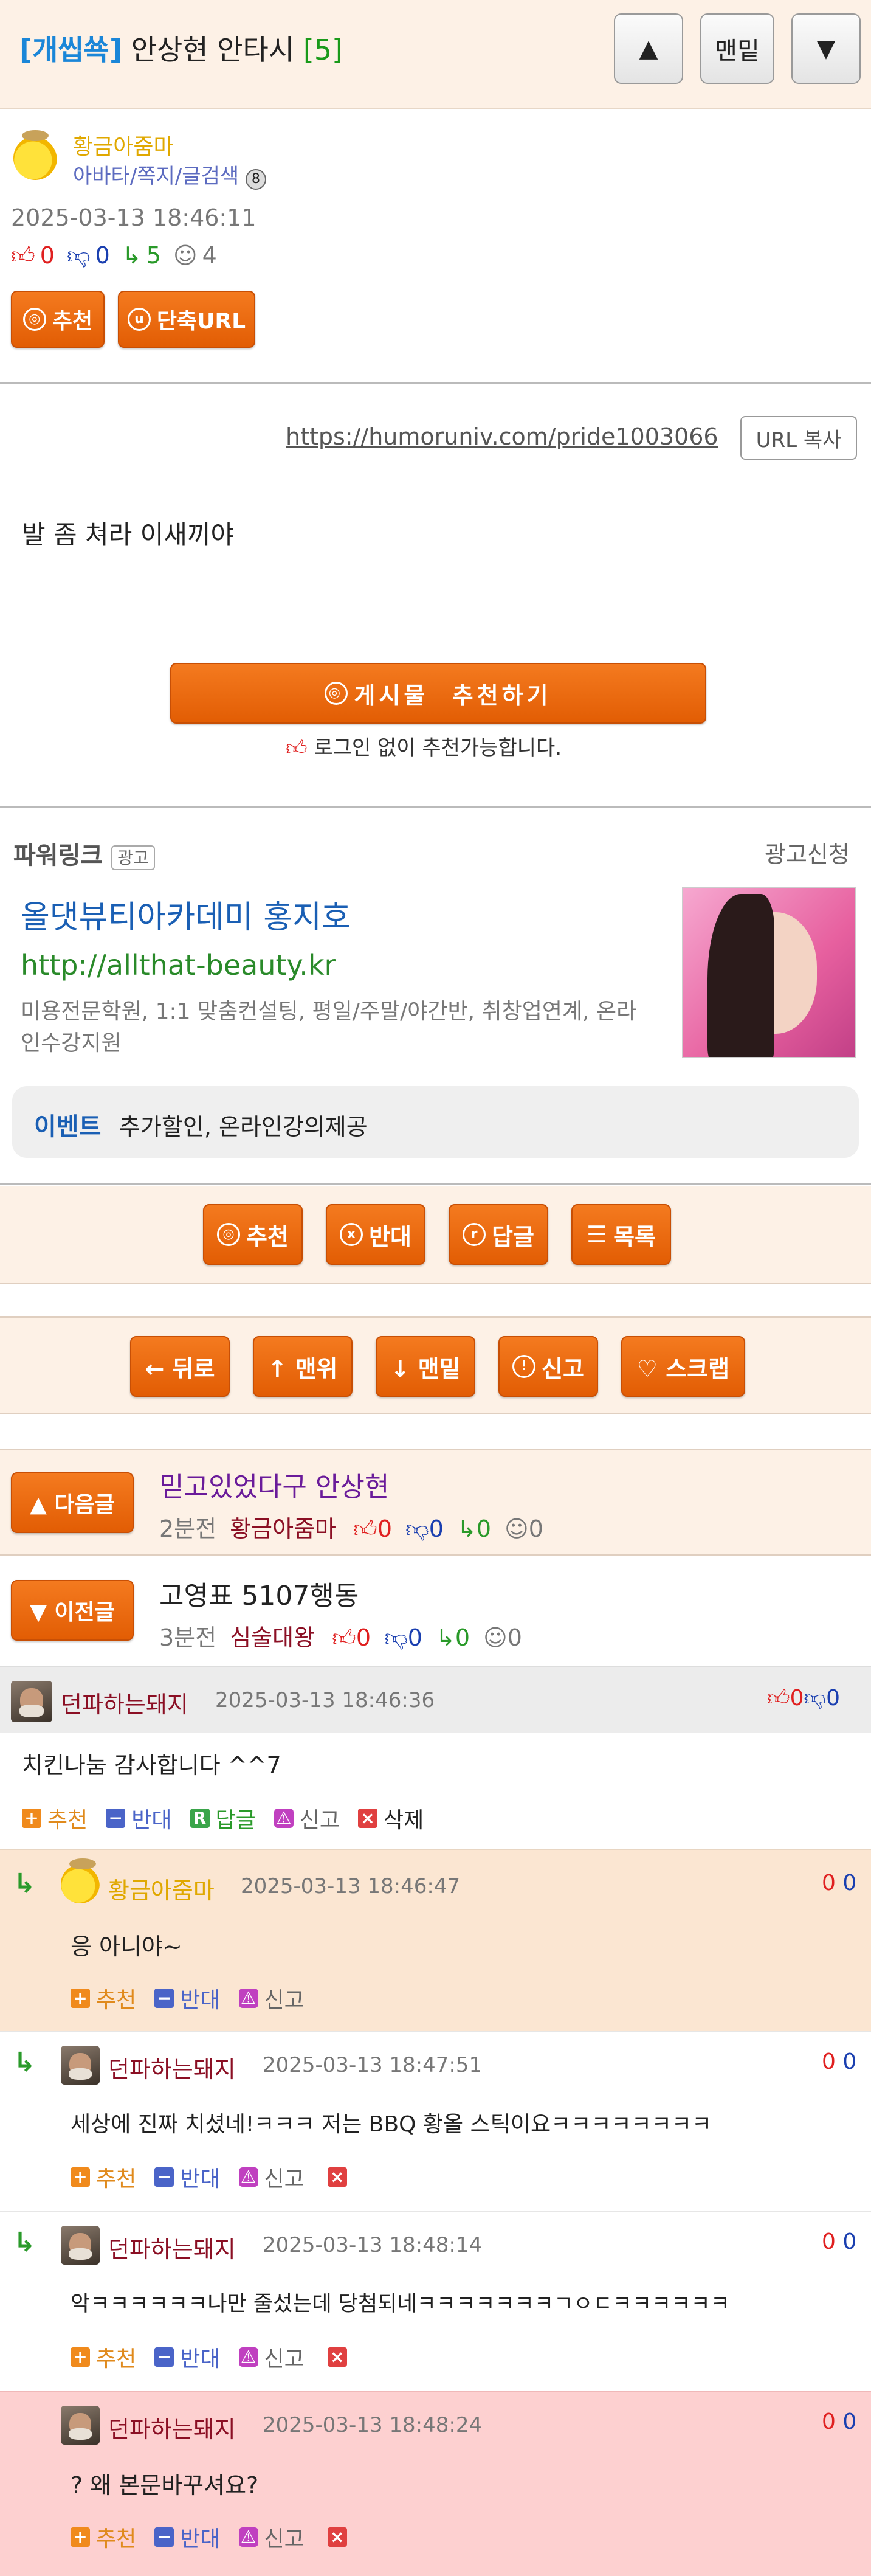 Image resolution: width=871 pixels, height=2576 pixels. I want to click on event-label: 이벤트, so click(68, 1127).